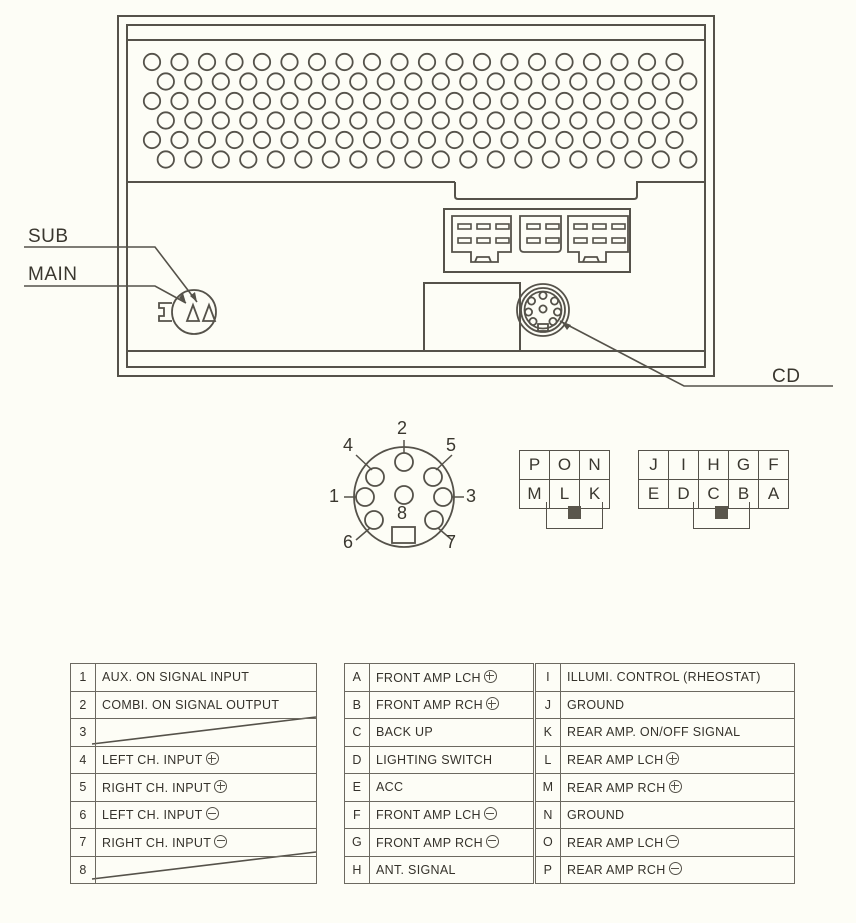 This screenshot has height=923, width=856. Describe the element at coordinates (451, 704) in the screenshot. I see `pin-description: FRONT AMP RCH` at that location.